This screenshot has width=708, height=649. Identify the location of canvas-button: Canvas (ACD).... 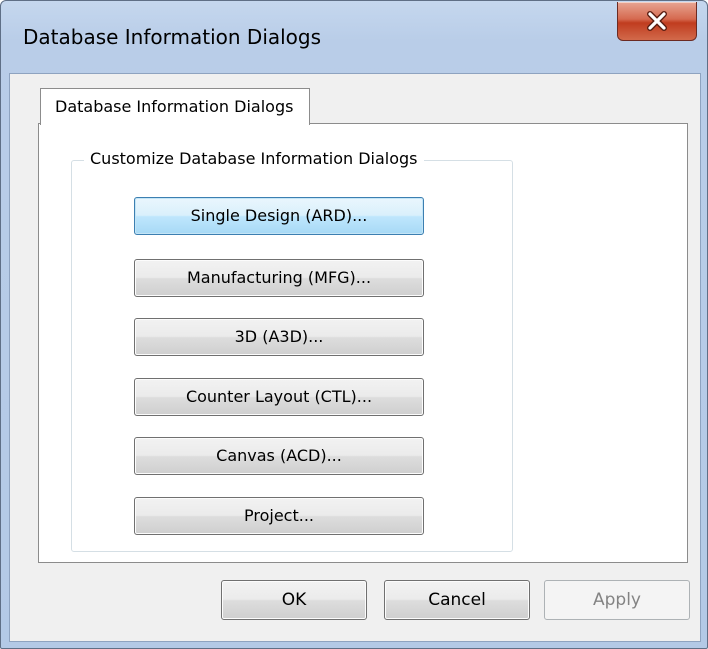
(279, 456).